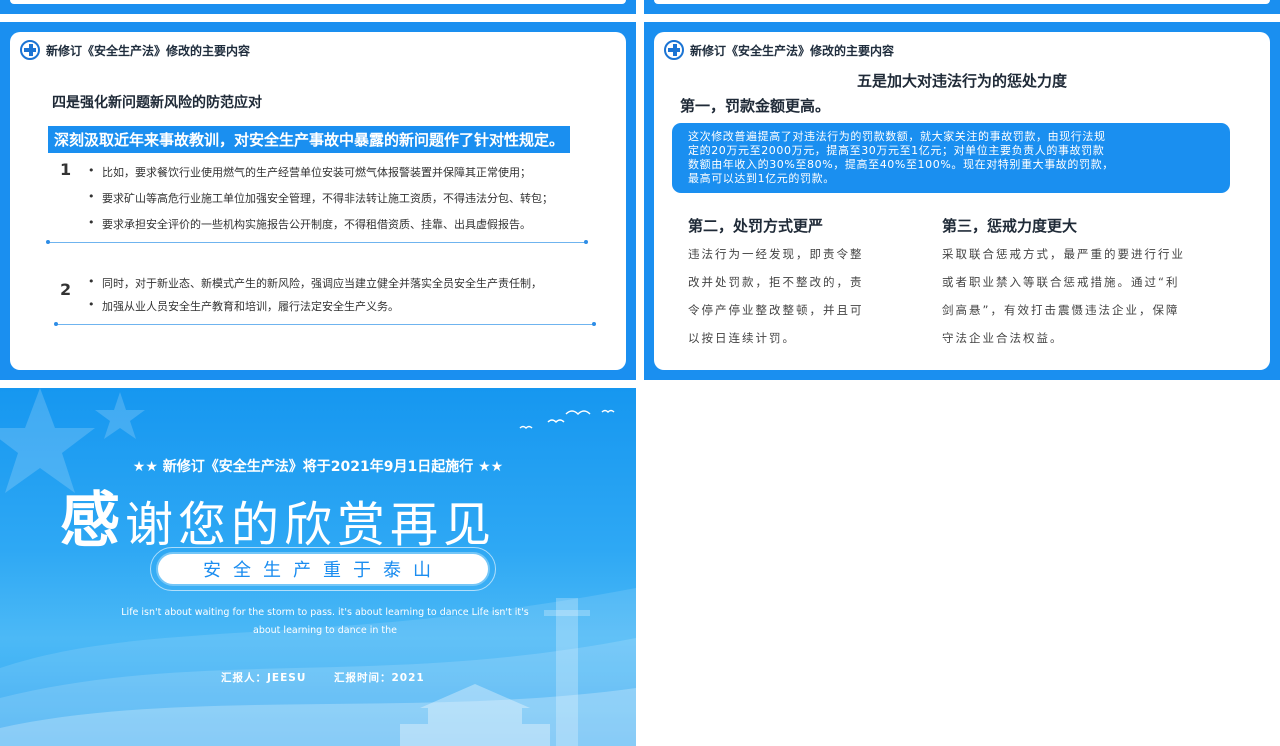 This screenshot has width=1280, height=746. I want to click on bullet-item: 比如，要求餐饮行业使用燃气的生产经营单位安装可燃气体报警装置并保障其正常使用；, so click(309, 172).